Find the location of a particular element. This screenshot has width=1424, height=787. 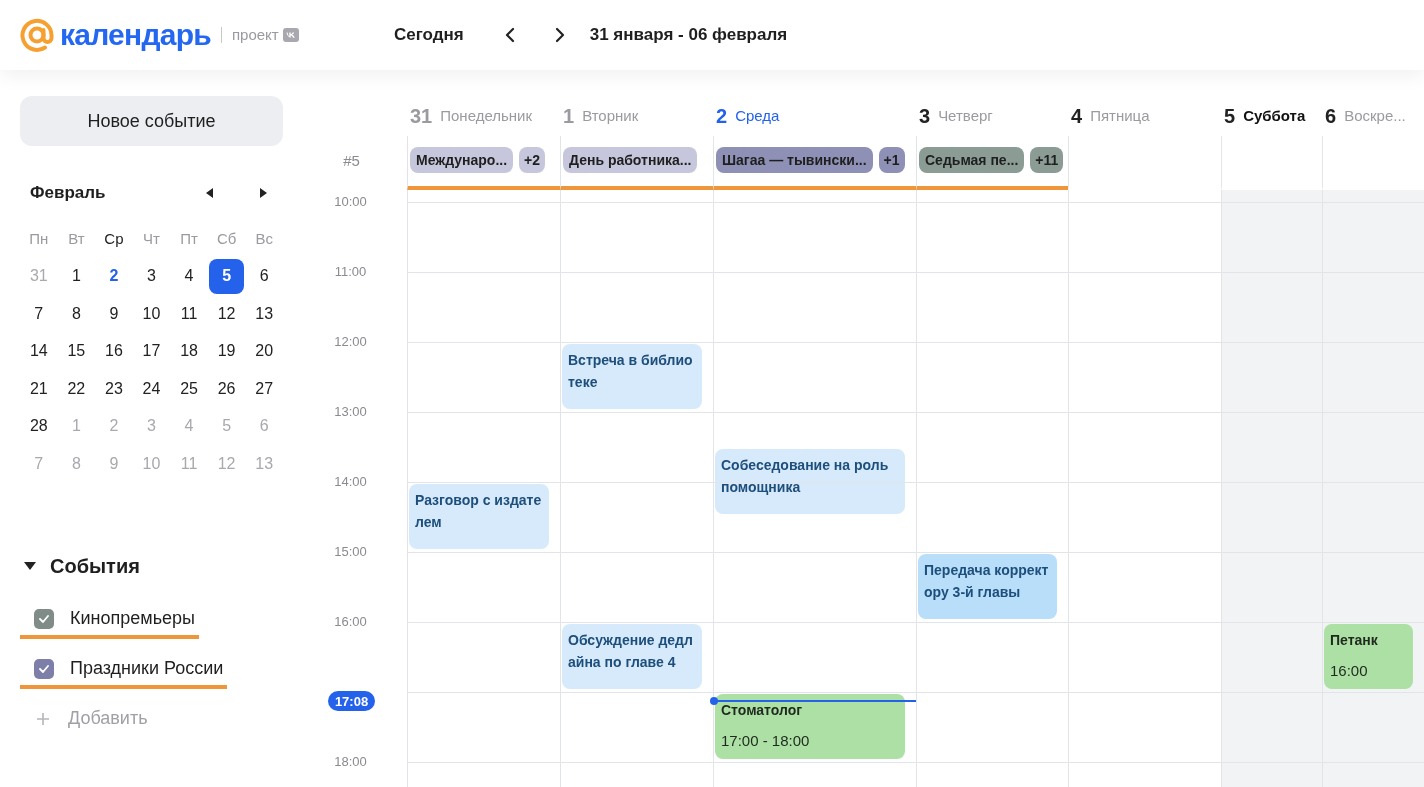

hour-label: 11:00 is located at coordinates (350, 272).